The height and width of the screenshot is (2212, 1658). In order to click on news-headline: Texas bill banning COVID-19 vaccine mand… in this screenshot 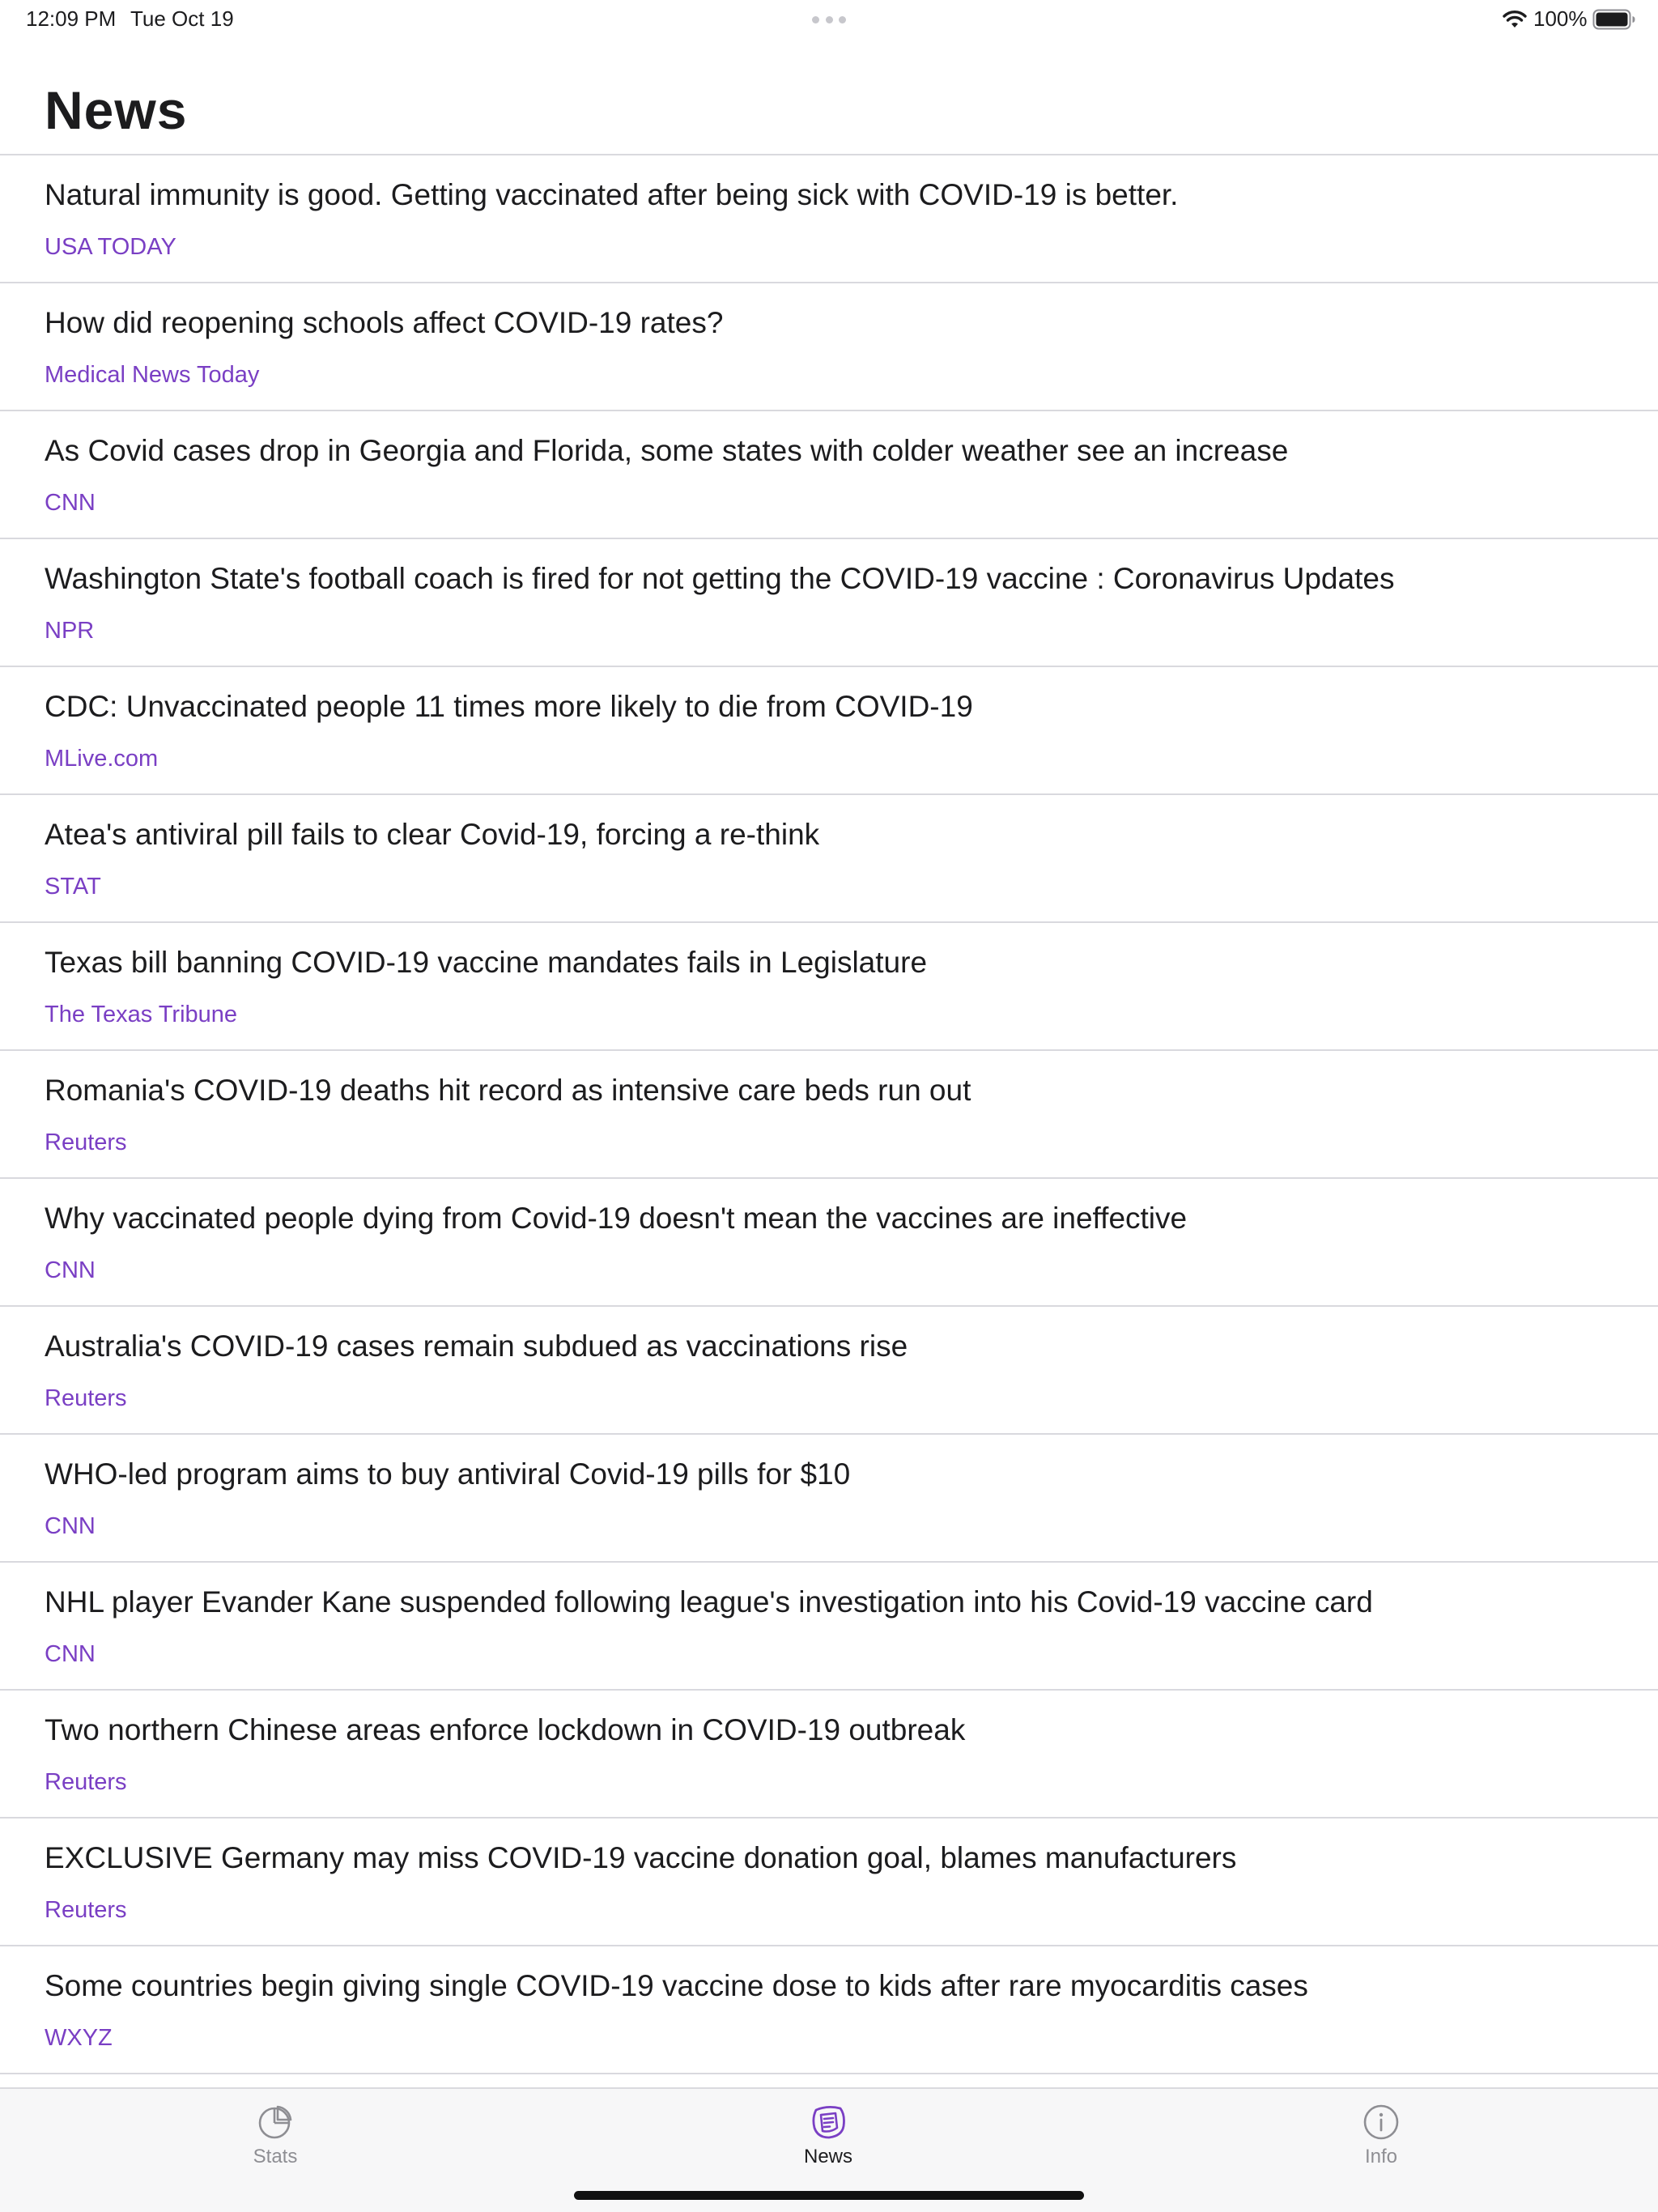, I will do `click(486, 962)`.